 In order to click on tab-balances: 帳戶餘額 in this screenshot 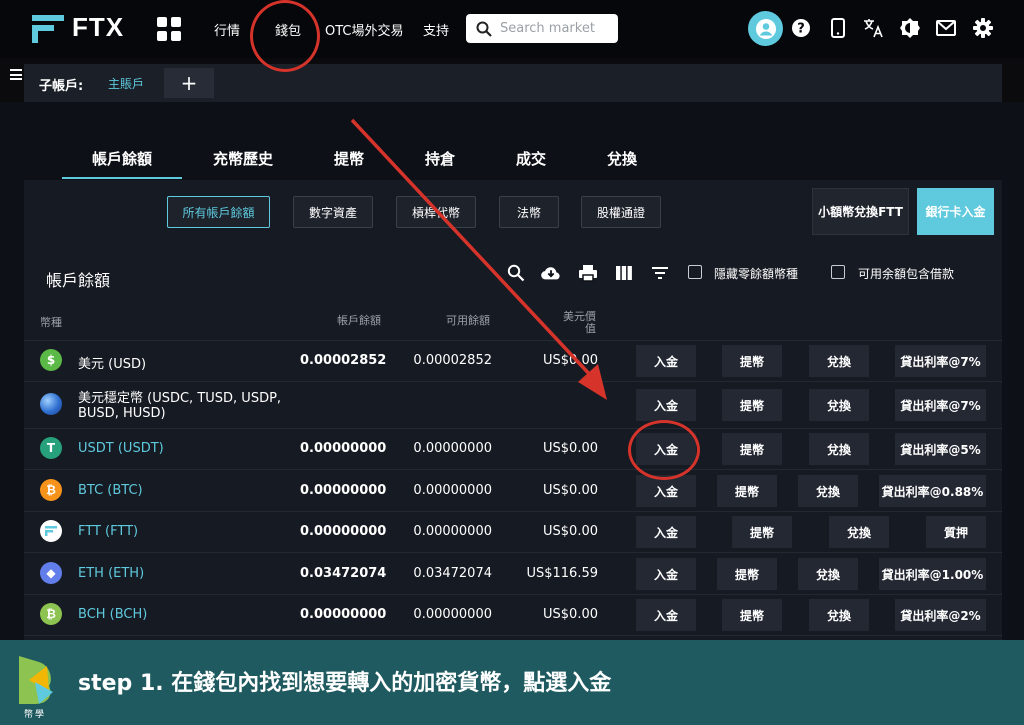, I will do `click(122, 158)`.